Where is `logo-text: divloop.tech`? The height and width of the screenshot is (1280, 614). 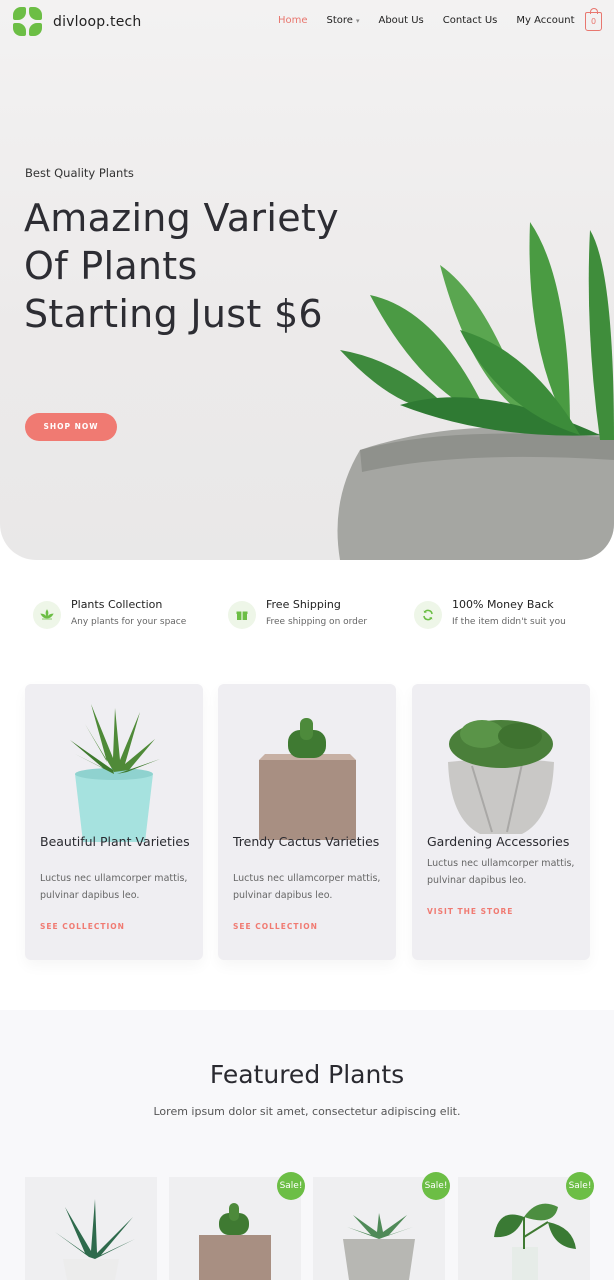
logo-text: divloop.tech is located at coordinates (97, 22).